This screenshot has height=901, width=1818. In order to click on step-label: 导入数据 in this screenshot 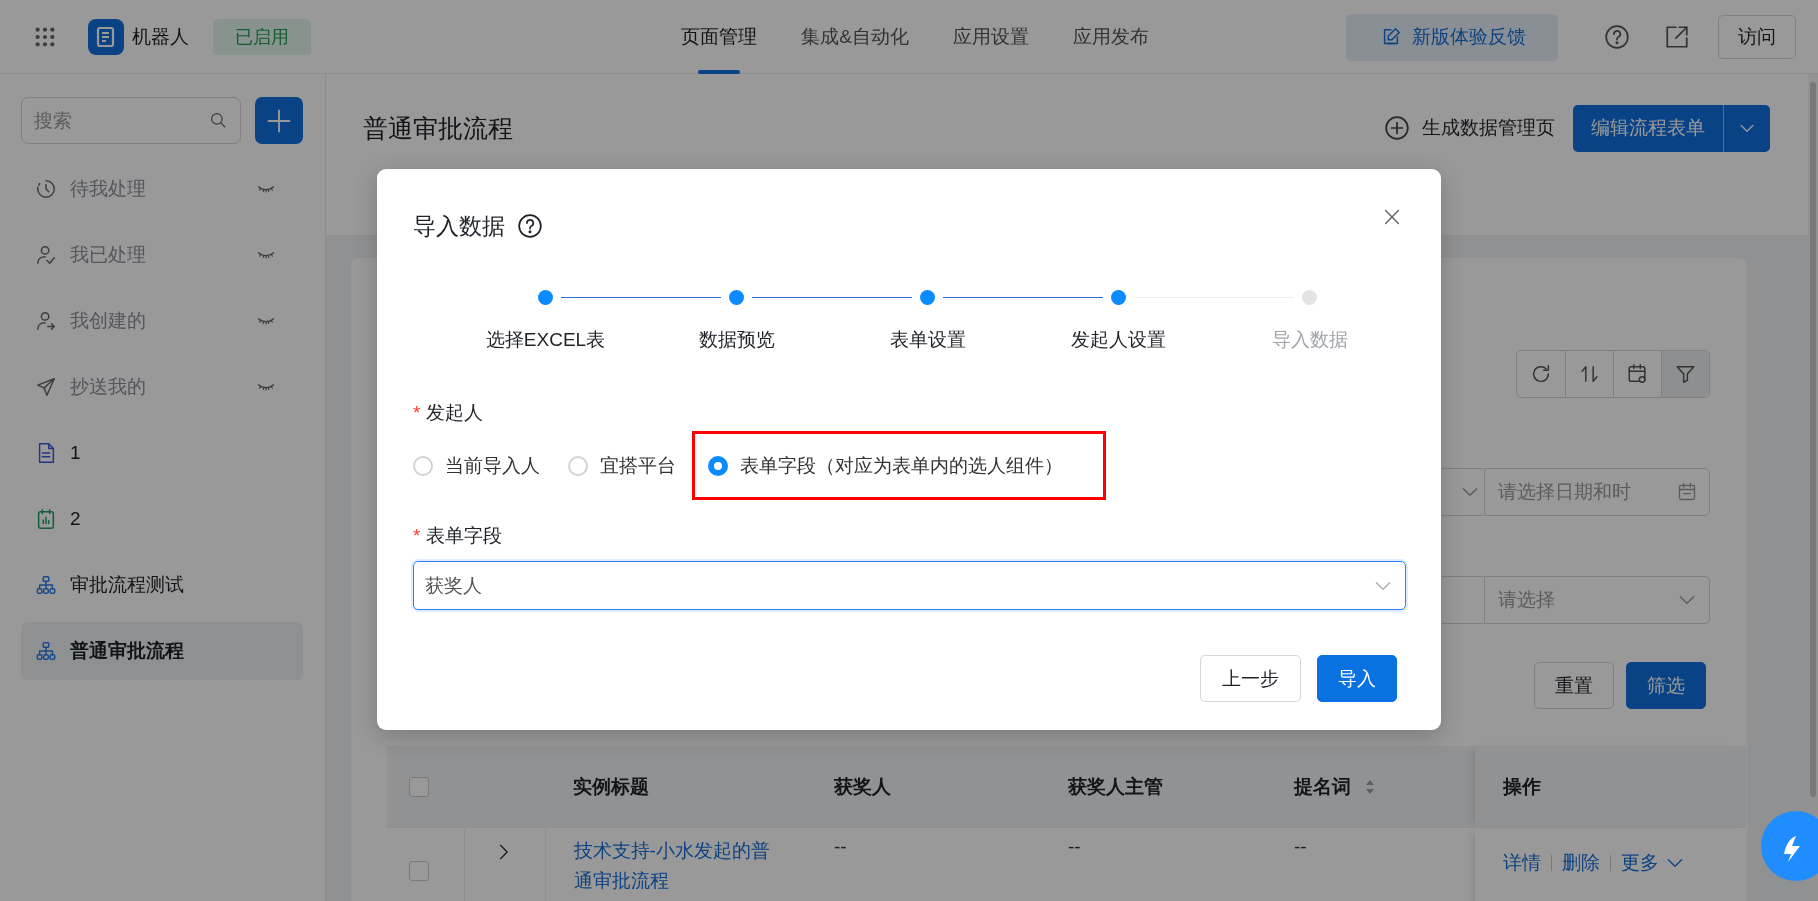, I will do `click(1309, 340)`.